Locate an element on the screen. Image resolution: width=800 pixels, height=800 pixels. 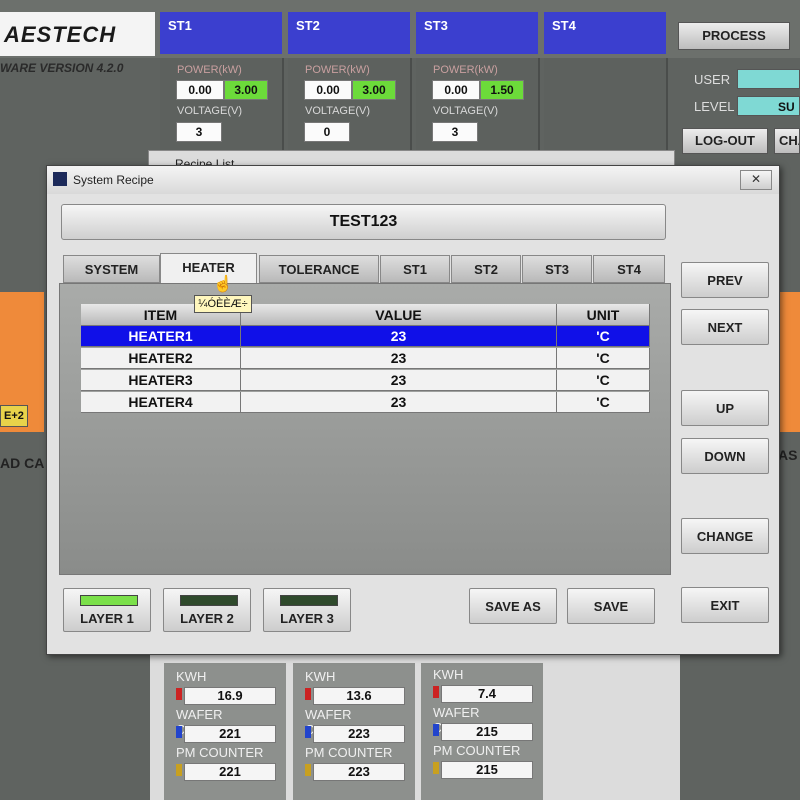
station-header-st2: ST2 is located at coordinates (349, 33).